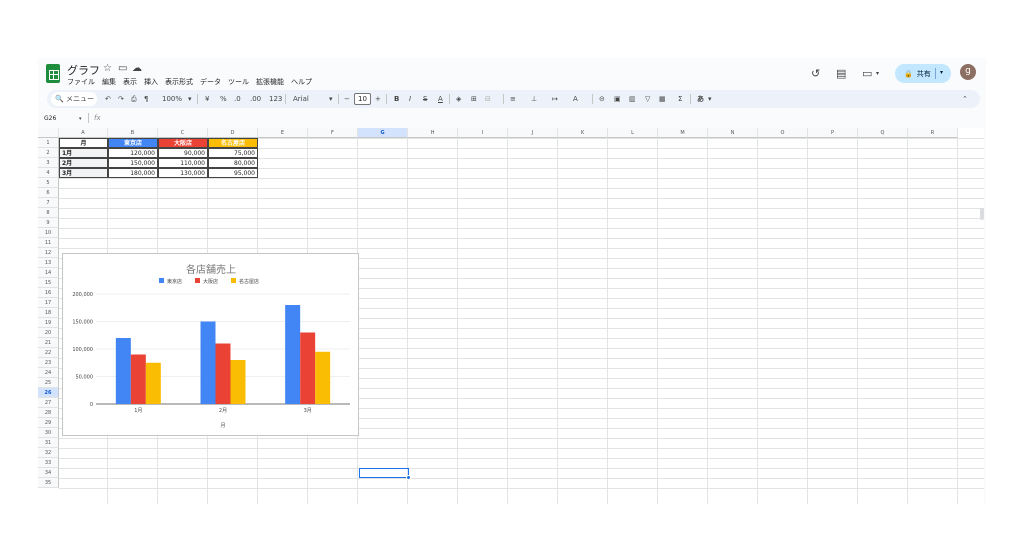 This screenshot has width=1024, height=559. Describe the element at coordinates (433, 133) in the screenshot. I see `column-header-h: H` at that location.